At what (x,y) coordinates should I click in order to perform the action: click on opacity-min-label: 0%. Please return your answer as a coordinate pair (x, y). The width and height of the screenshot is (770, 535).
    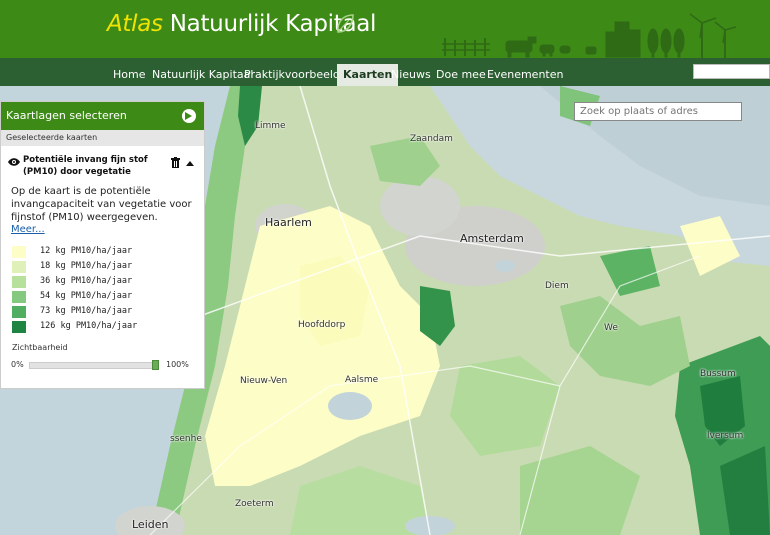
    Looking at the image, I should click on (17, 364).